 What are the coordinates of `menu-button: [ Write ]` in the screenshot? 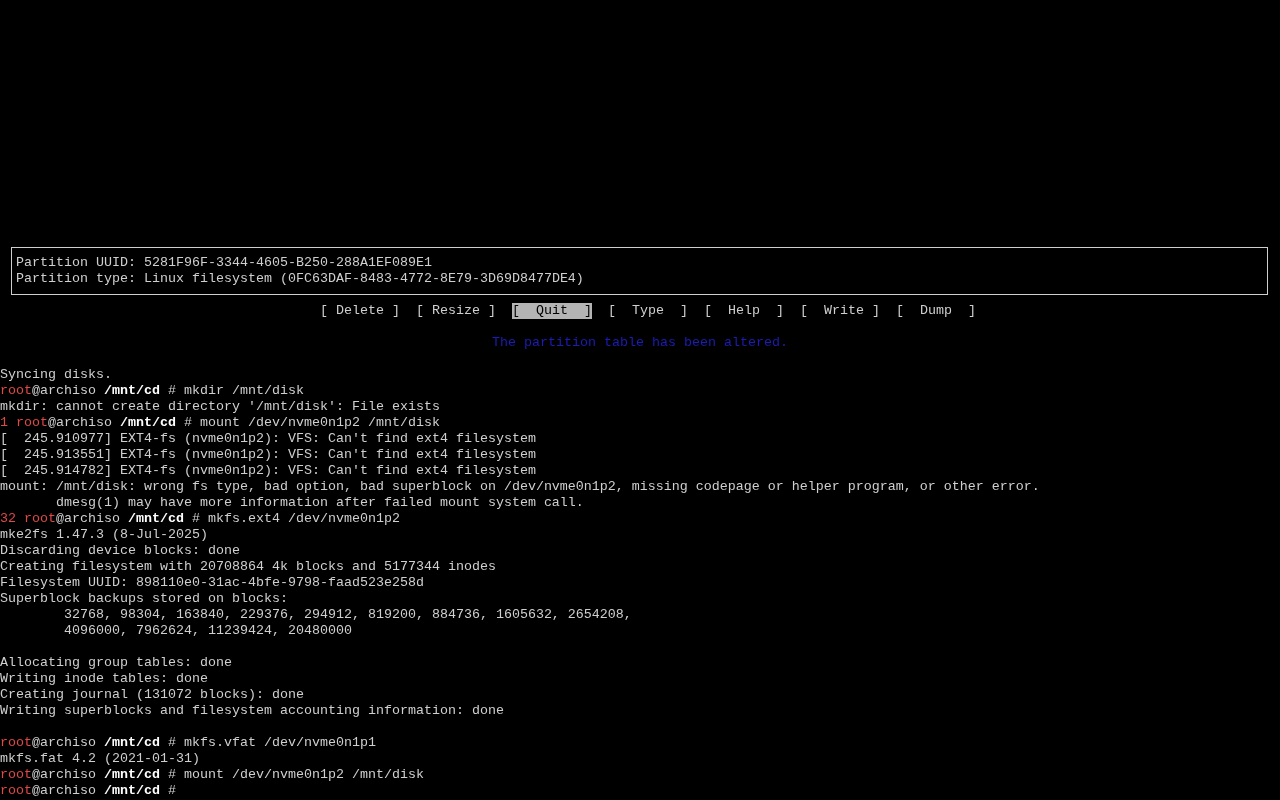 It's located at (839, 311).